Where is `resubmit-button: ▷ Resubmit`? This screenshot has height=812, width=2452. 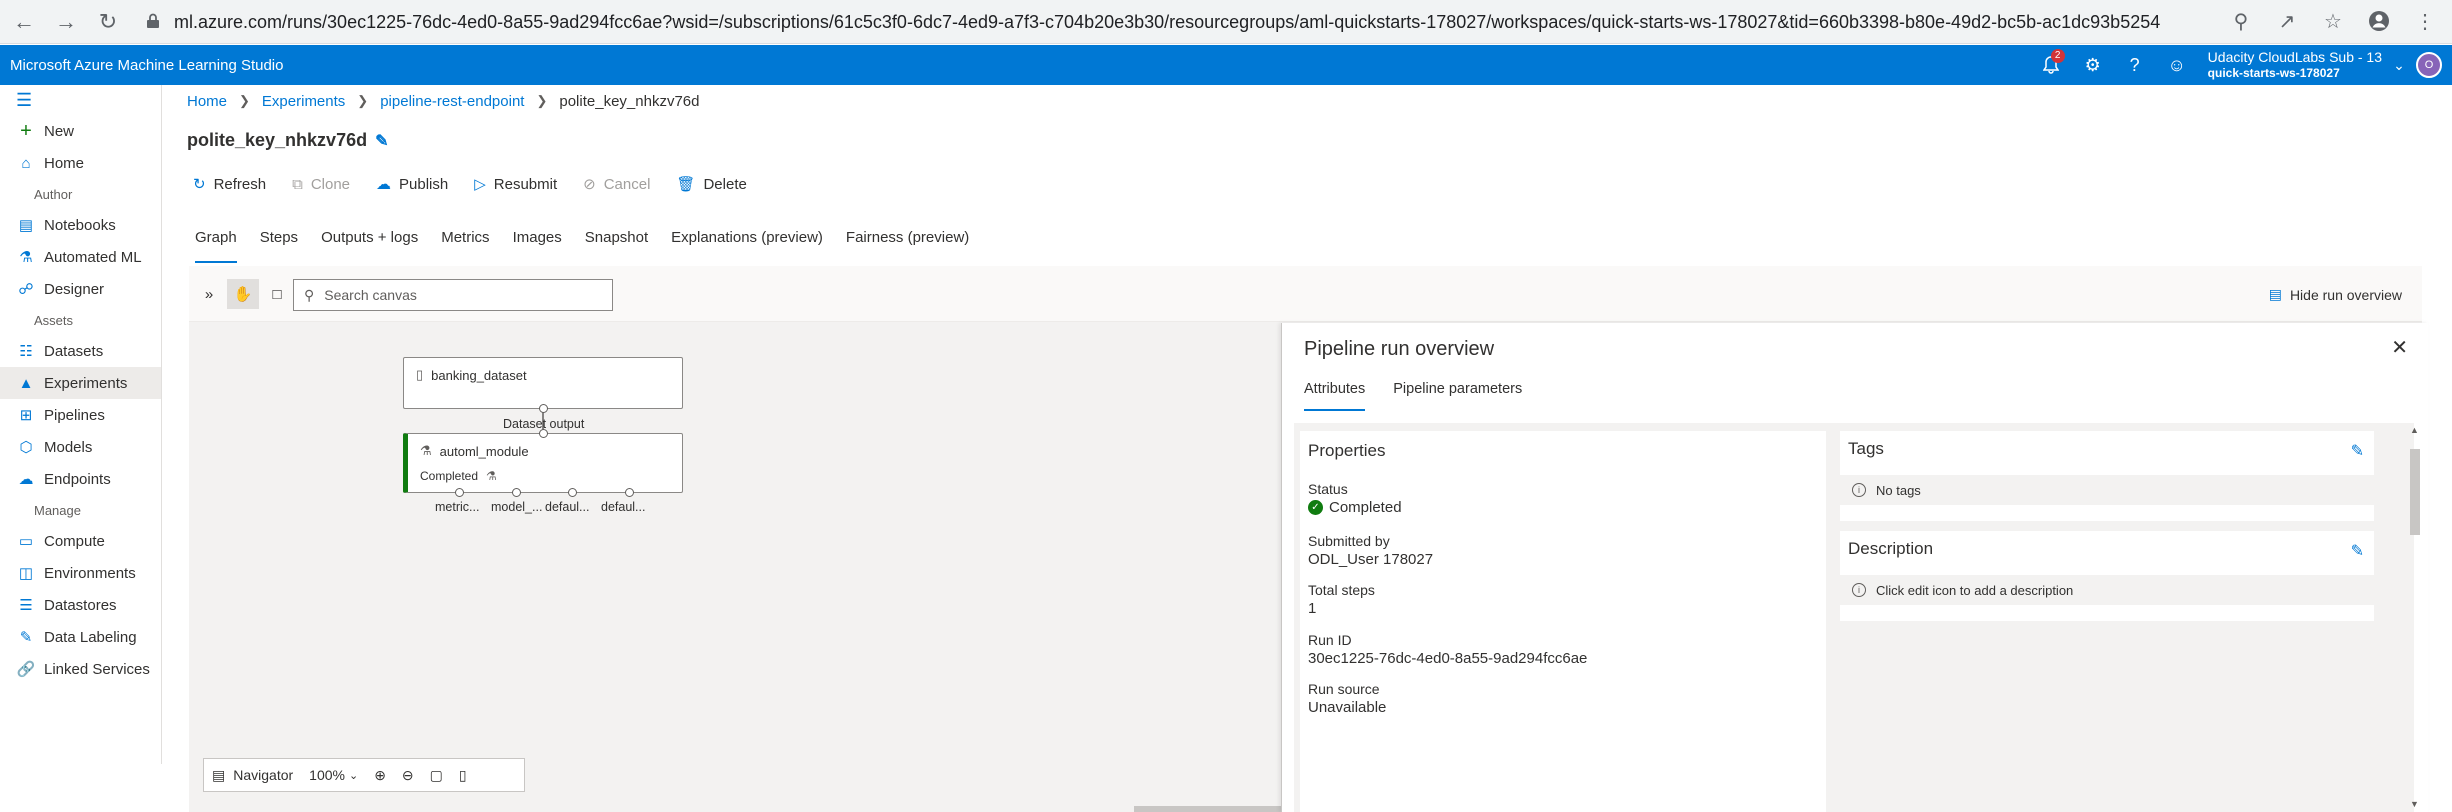
resubmit-button: ▷ Resubmit is located at coordinates (515, 184).